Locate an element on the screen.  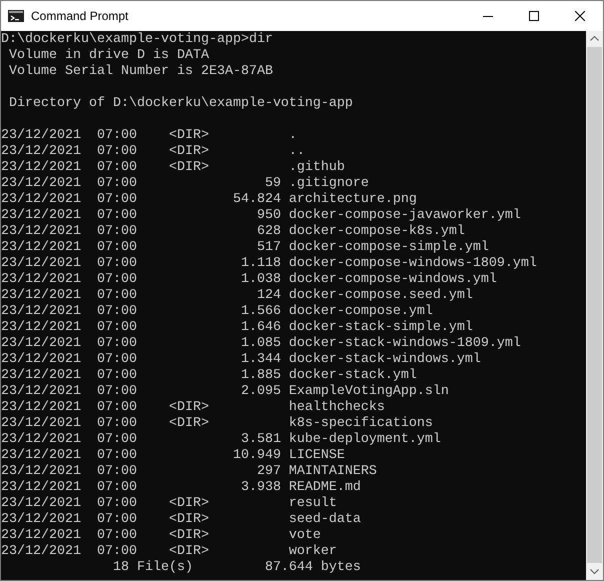
terminal-line: Volume in drive D is DATA is located at coordinates (109, 56).